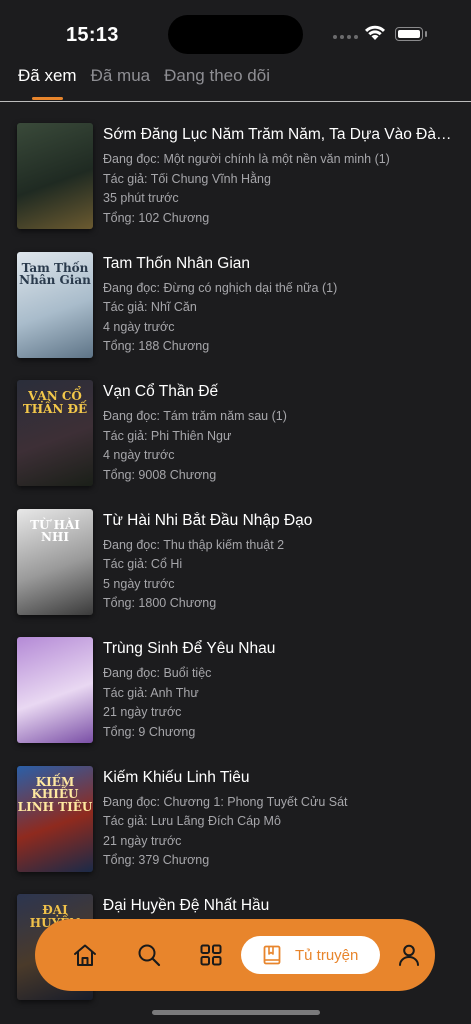 The image size is (471, 1024). I want to click on history-tabs: Đã xem Đã mua Đang theo dõi, so click(151, 83).